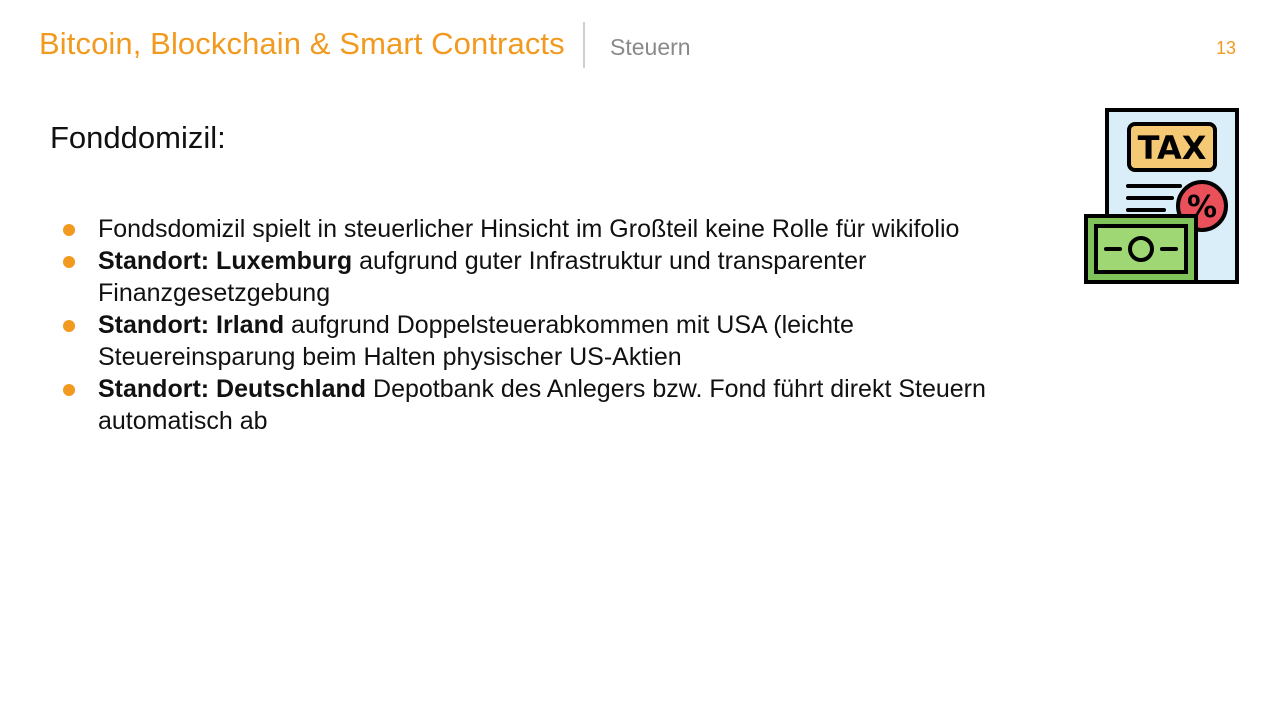 This screenshot has width=1280, height=720. Describe the element at coordinates (1161, 196) in the screenshot. I see `tax-document-icon: TAX %` at that location.